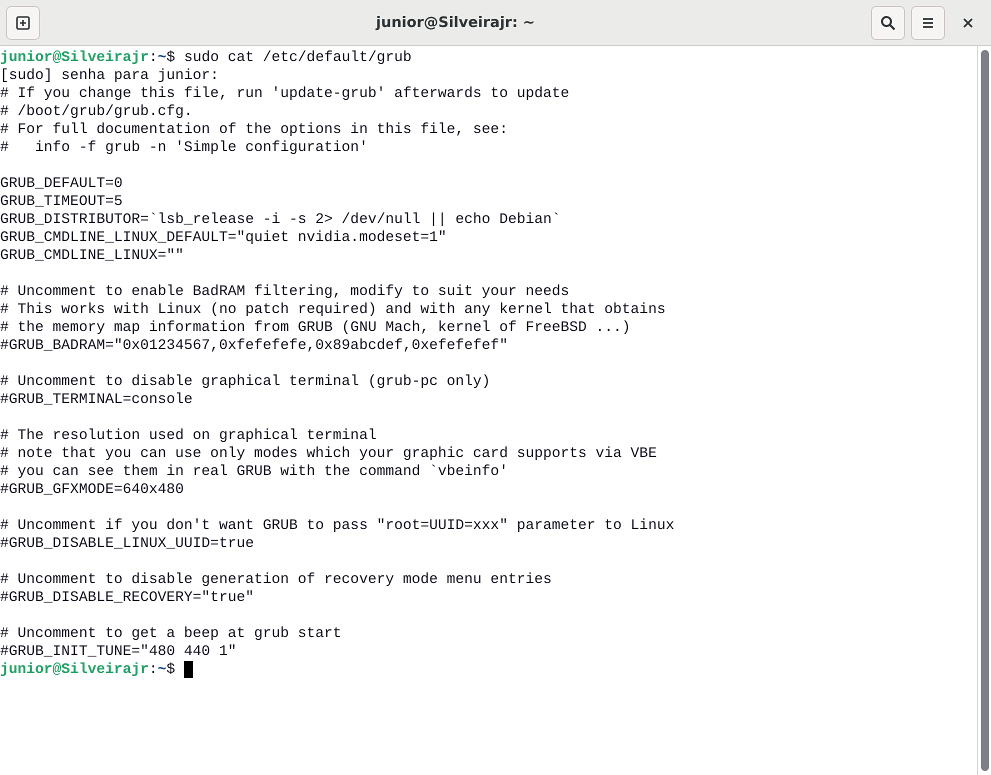  Describe the element at coordinates (984, 410) in the screenshot. I see `scrollbar` at that location.